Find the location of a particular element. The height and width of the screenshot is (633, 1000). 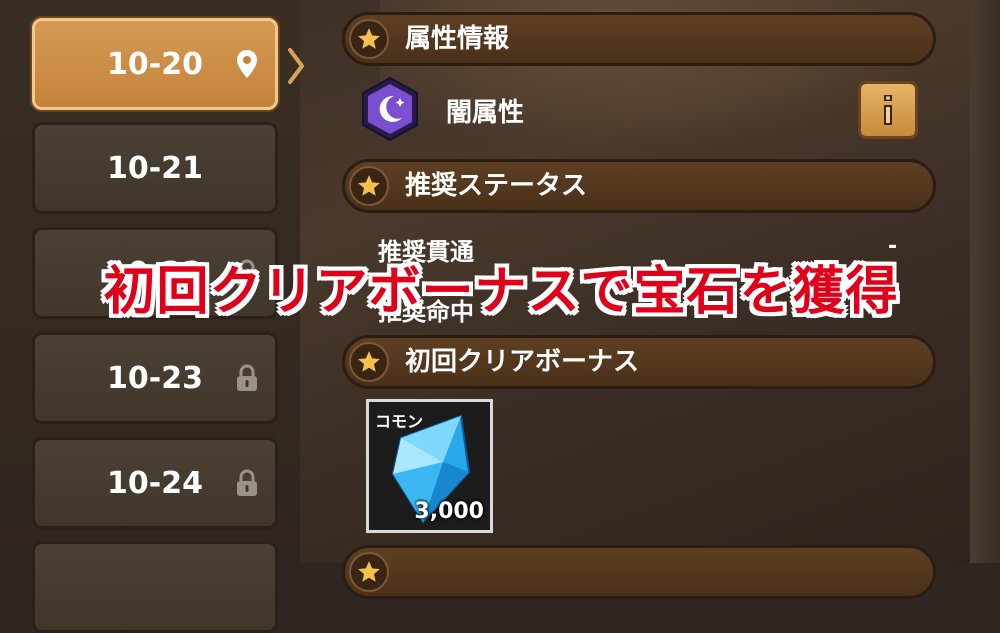

panel-edge is located at coordinates (985, 281).